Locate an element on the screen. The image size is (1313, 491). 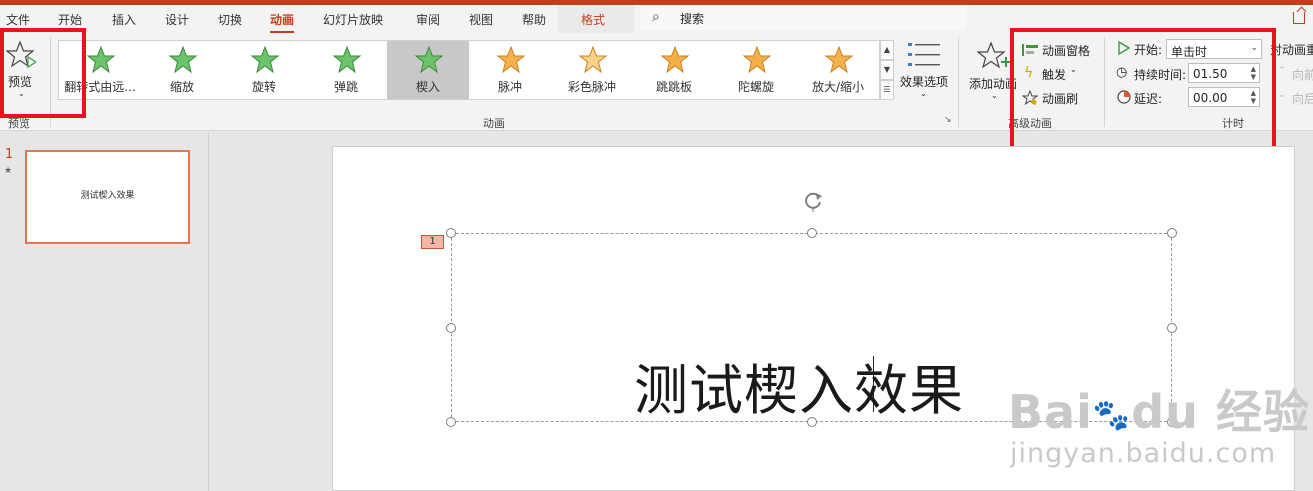
slide-thumbnail-pane: 1 ★ 测试楔入效果 is located at coordinates (104, 311).